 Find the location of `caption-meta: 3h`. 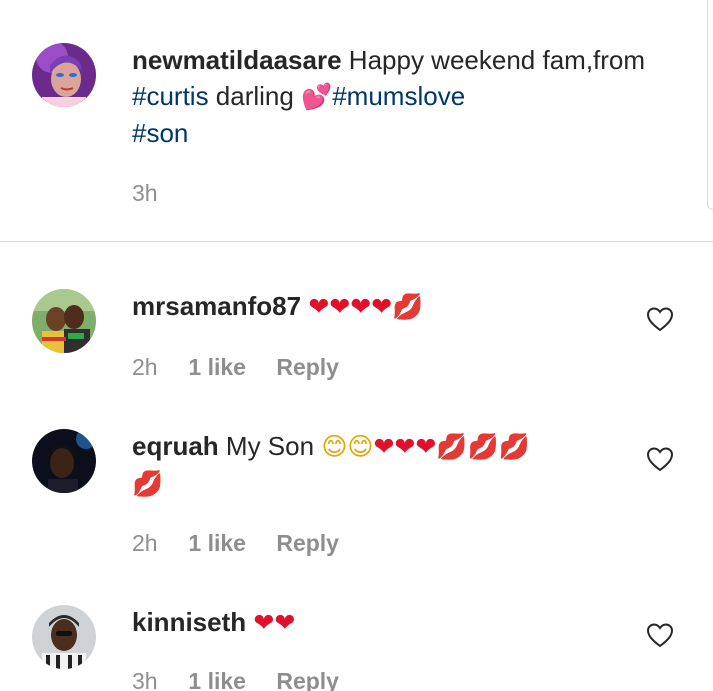

caption-meta: 3h is located at coordinates (157, 193).